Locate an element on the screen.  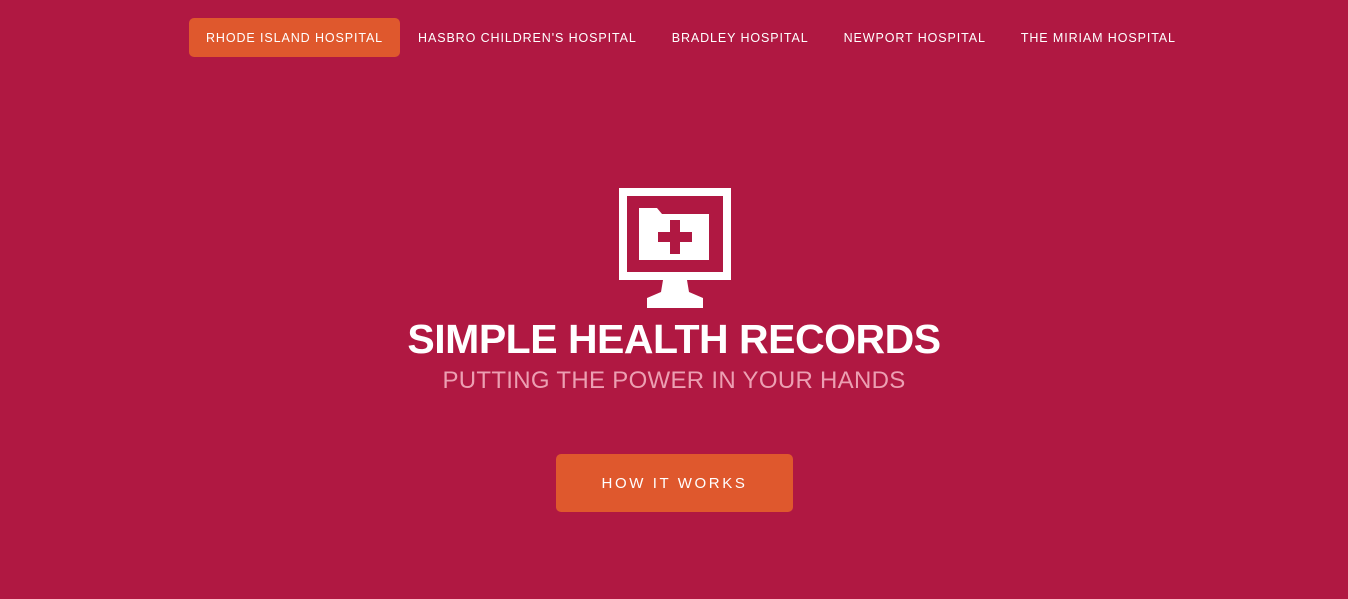
nav-item-hasbro-childrens-hospital: HASBRO CHILDREN'S HOSPITAL is located at coordinates (527, 37).